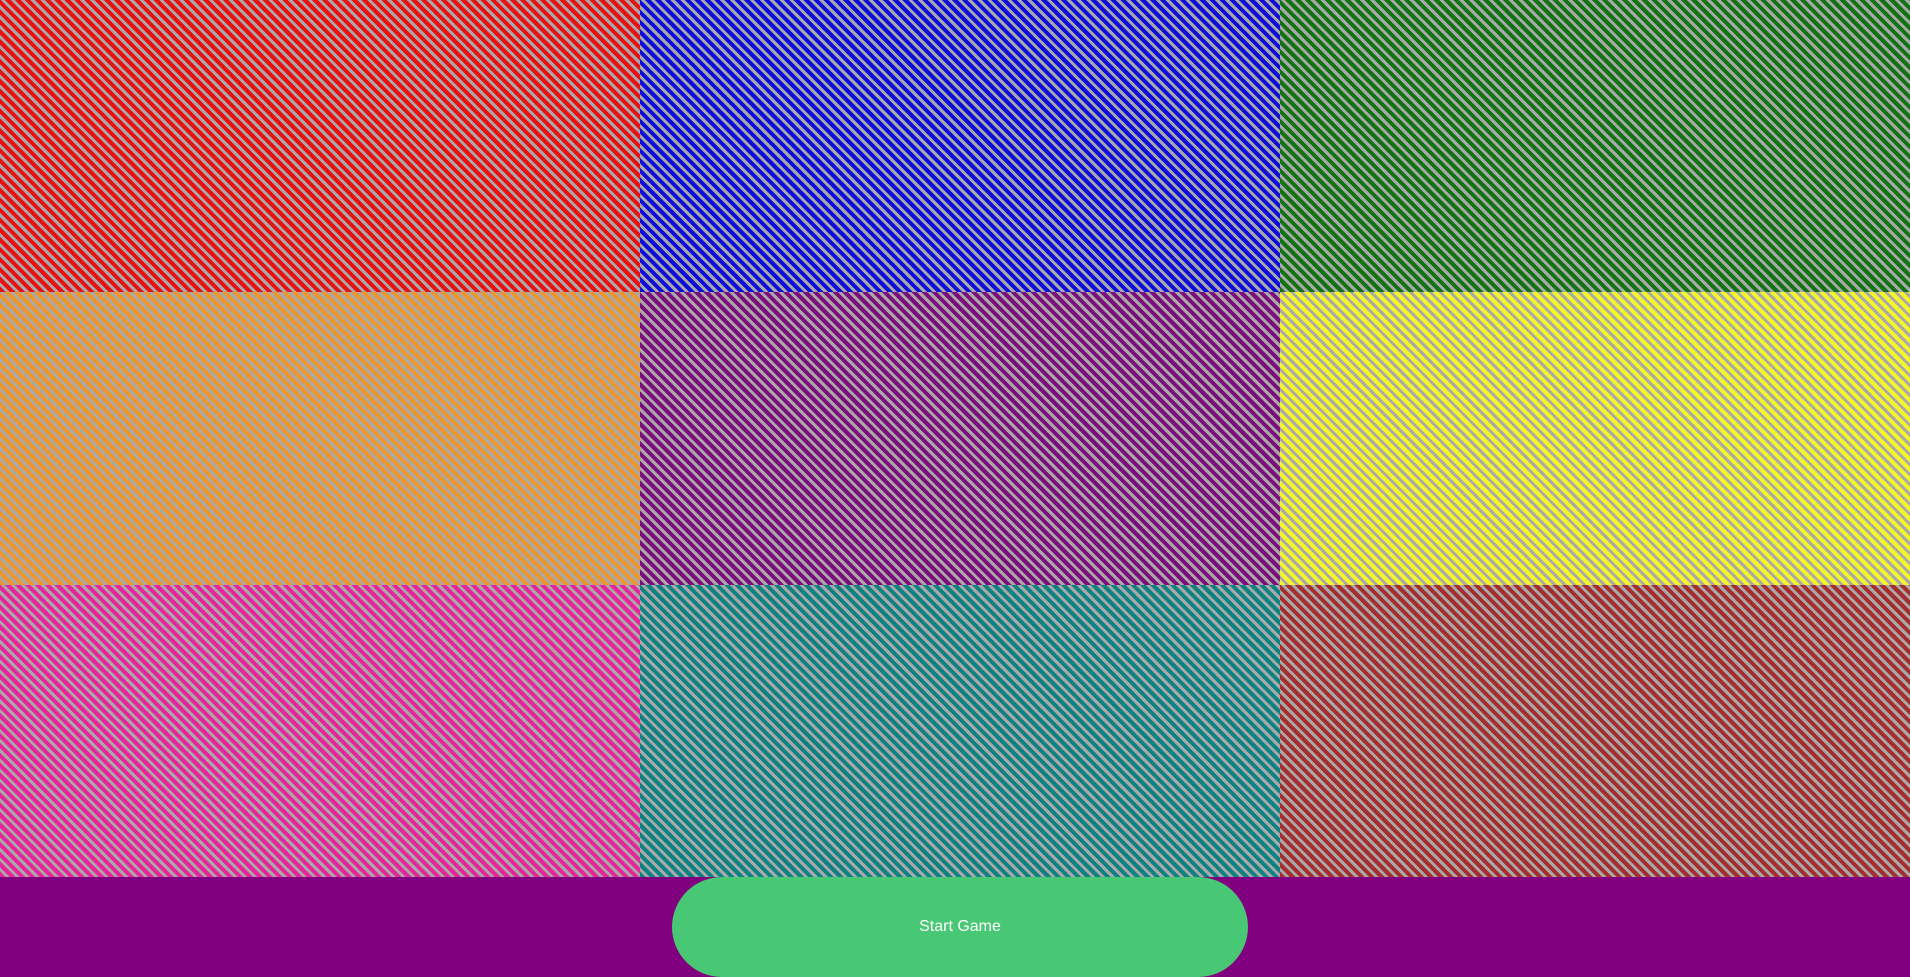  What do you see at coordinates (1595, 438) in the screenshot?
I see `tile-yellow` at bounding box center [1595, 438].